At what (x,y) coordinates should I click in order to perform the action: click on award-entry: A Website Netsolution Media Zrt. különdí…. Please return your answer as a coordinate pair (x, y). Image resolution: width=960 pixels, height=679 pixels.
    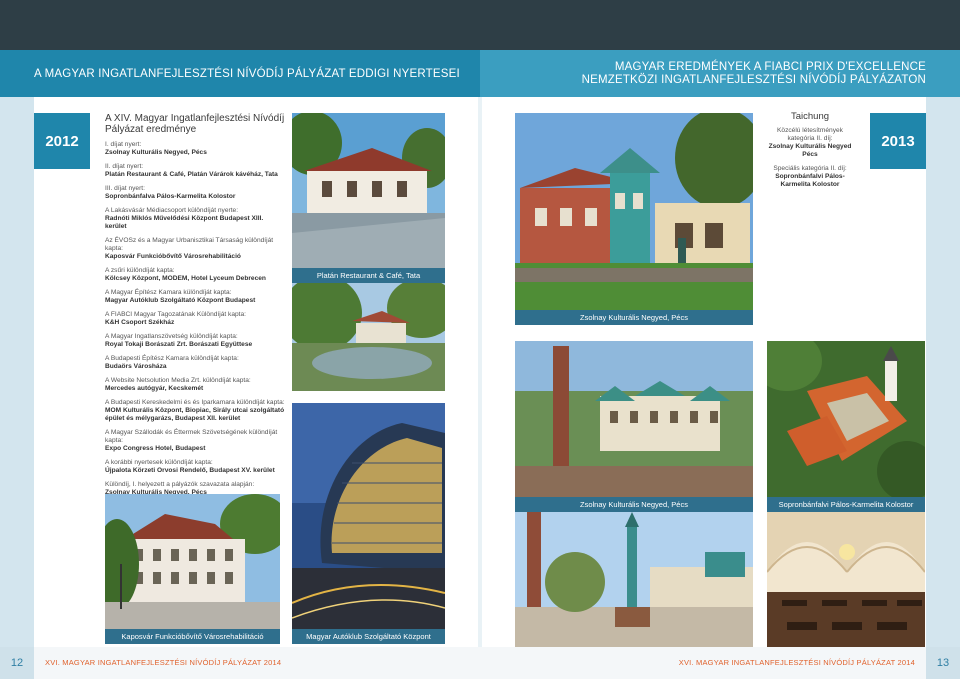
    Looking at the image, I should click on (195, 385).